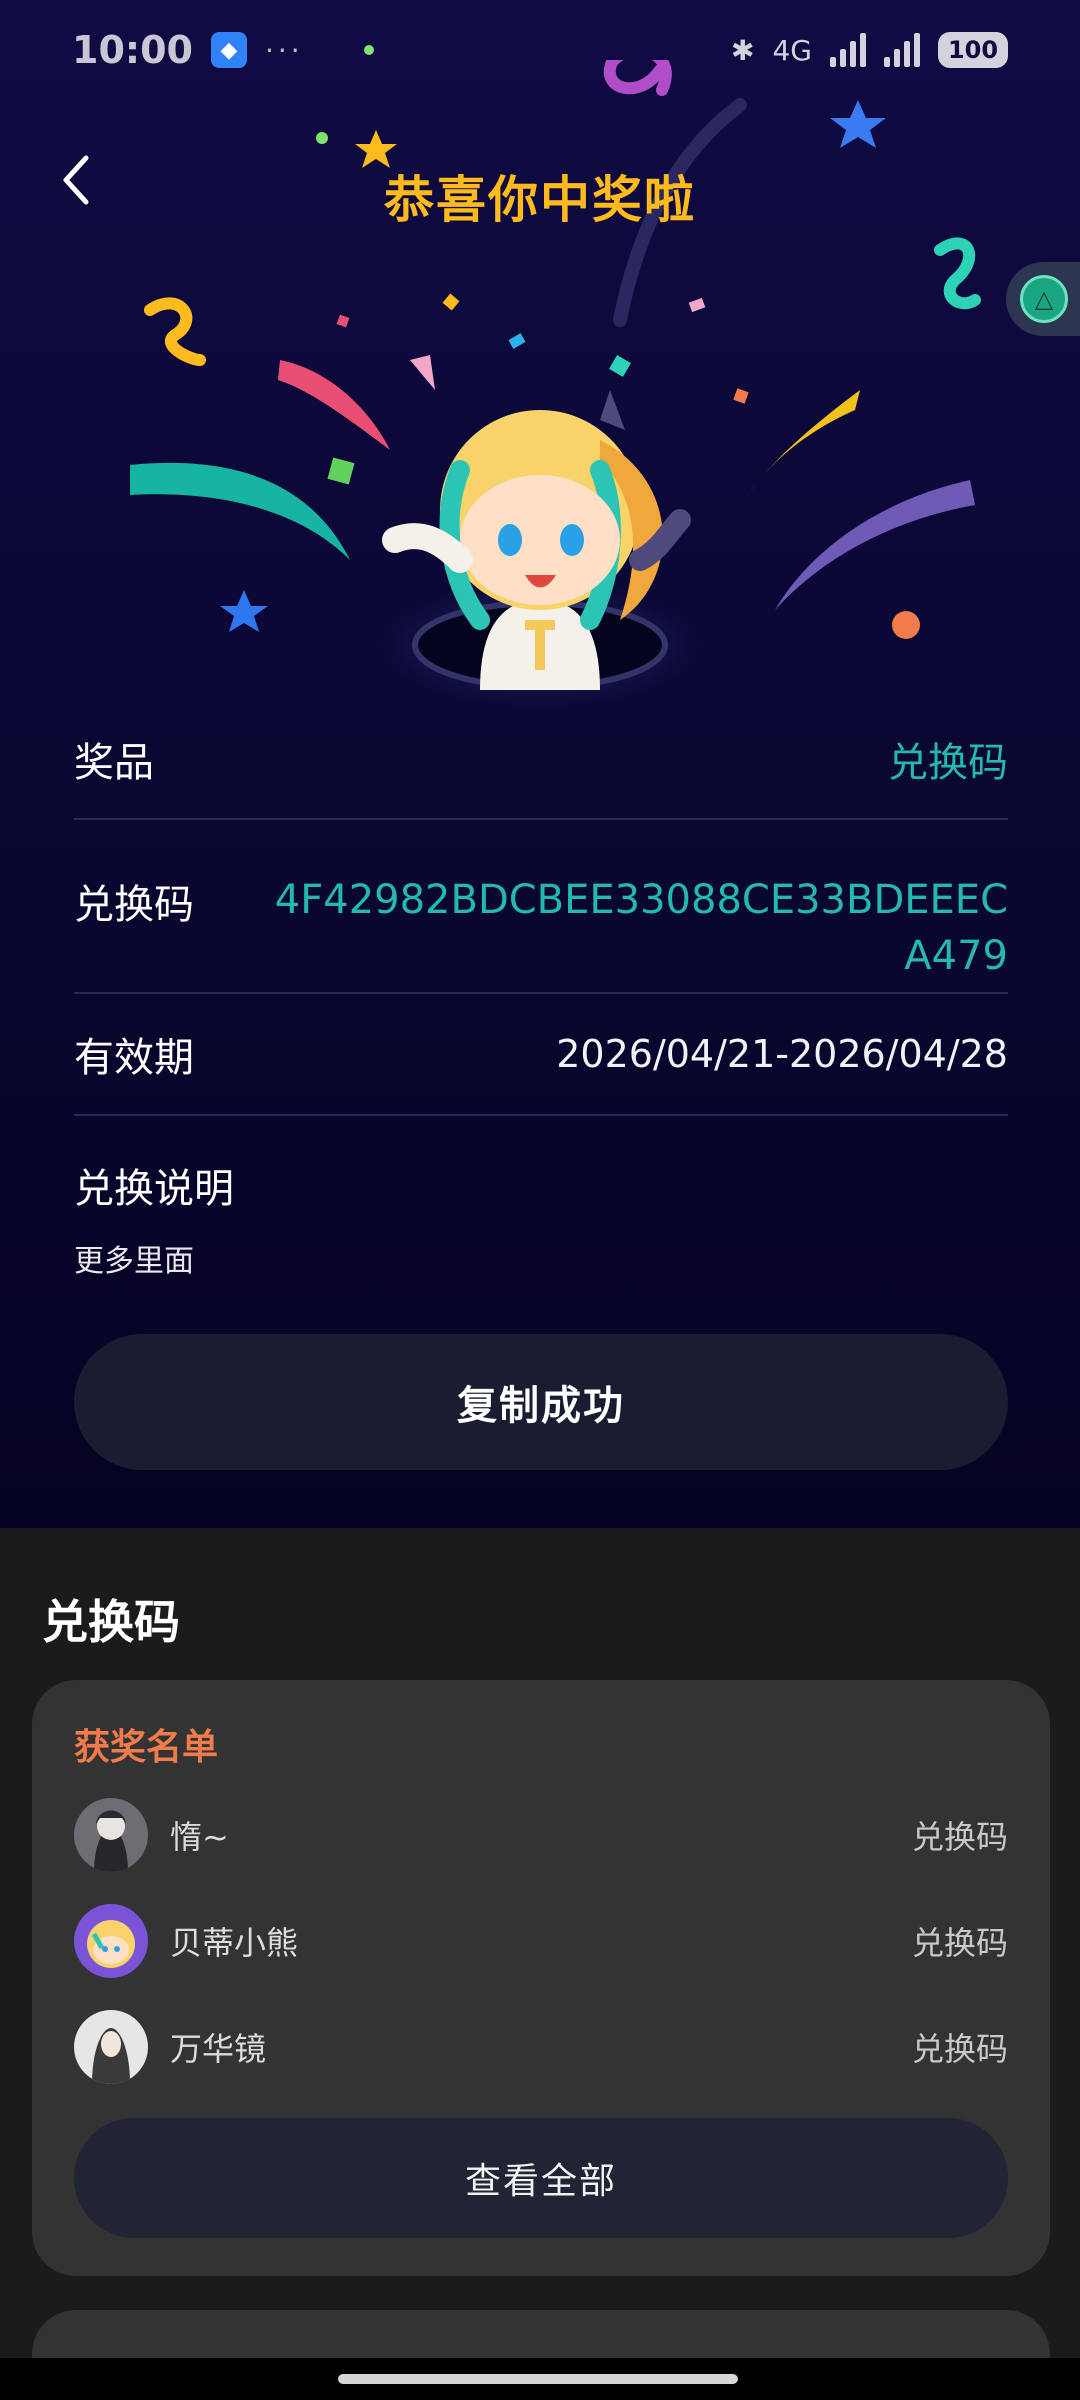  Describe the element at coordinates (368, 50) in the screenshot. I see `notification-dot-icon` at that location.